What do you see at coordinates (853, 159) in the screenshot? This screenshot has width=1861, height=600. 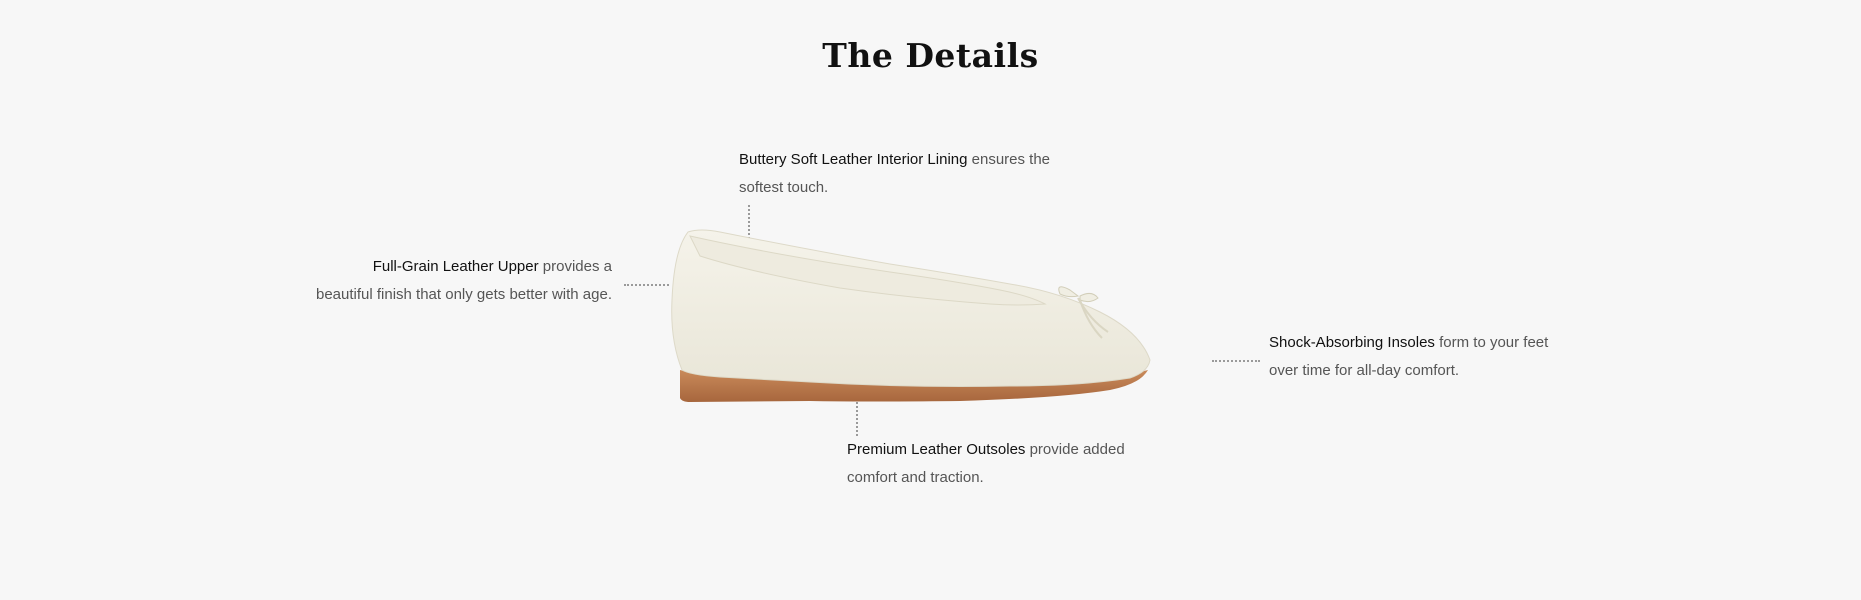 I see `callout-heading: Buttery Soft Leather Interior Lining` at bounding box center [853, 159].